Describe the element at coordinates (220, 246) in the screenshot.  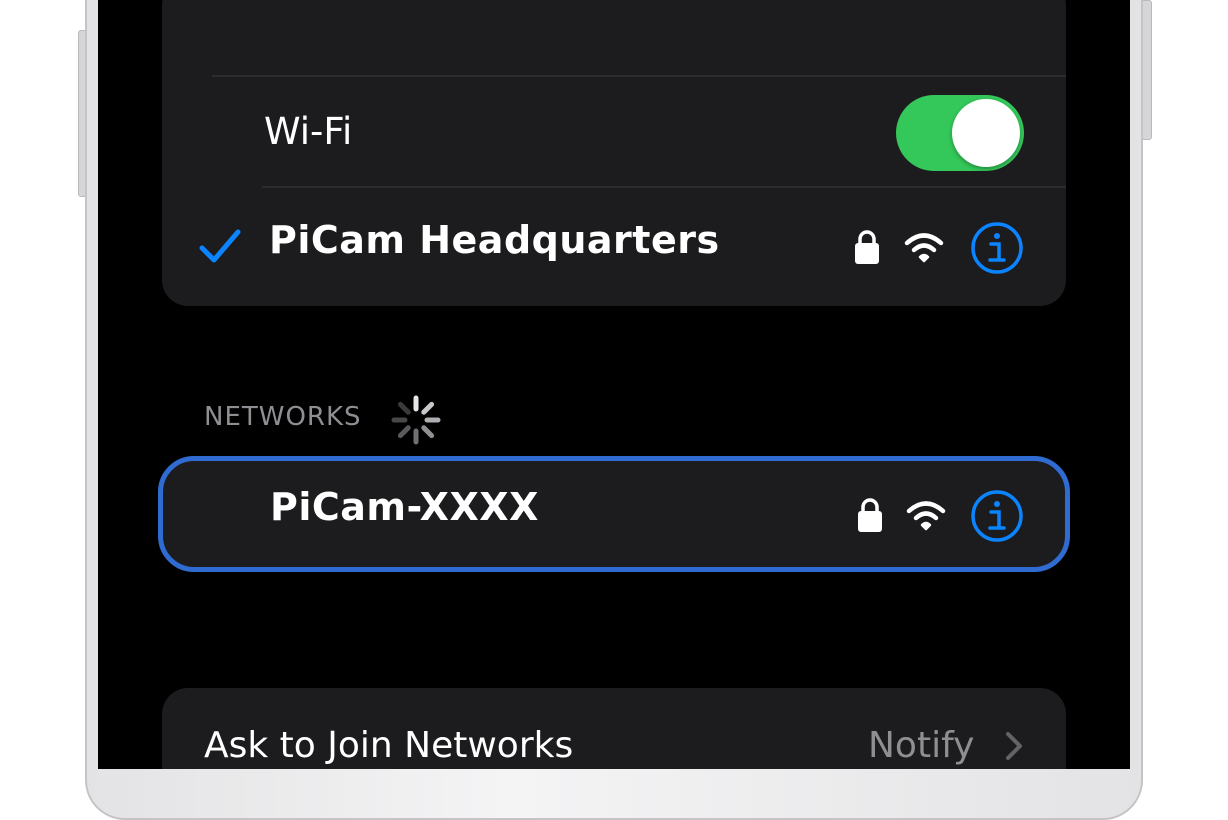
I see `checkmark-icon` at that location.